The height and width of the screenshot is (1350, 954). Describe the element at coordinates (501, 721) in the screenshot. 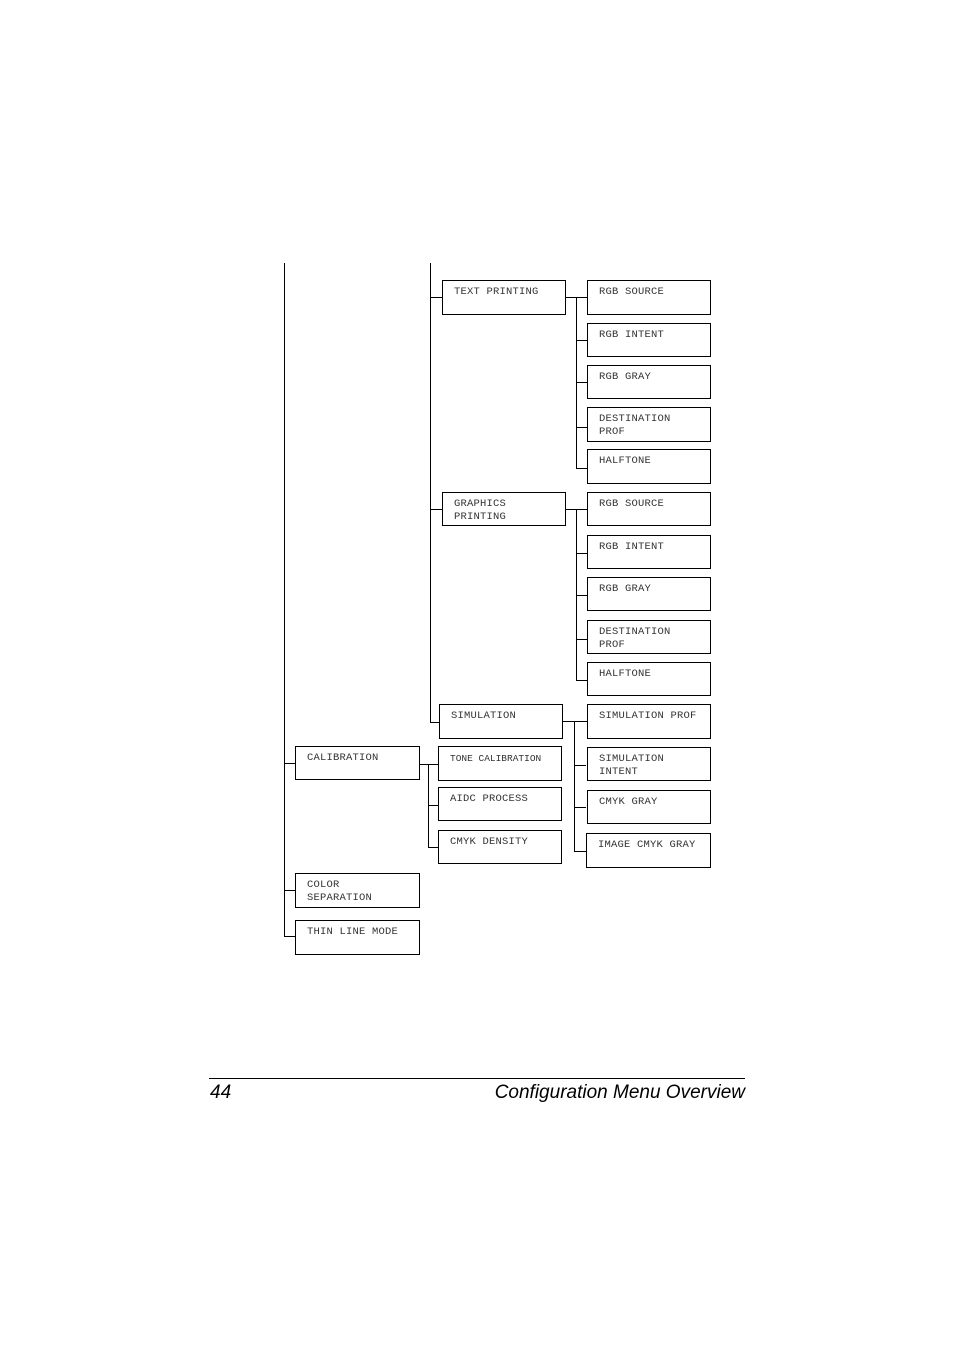

I see `menu-item-simulation: SIMULATION` at that location.